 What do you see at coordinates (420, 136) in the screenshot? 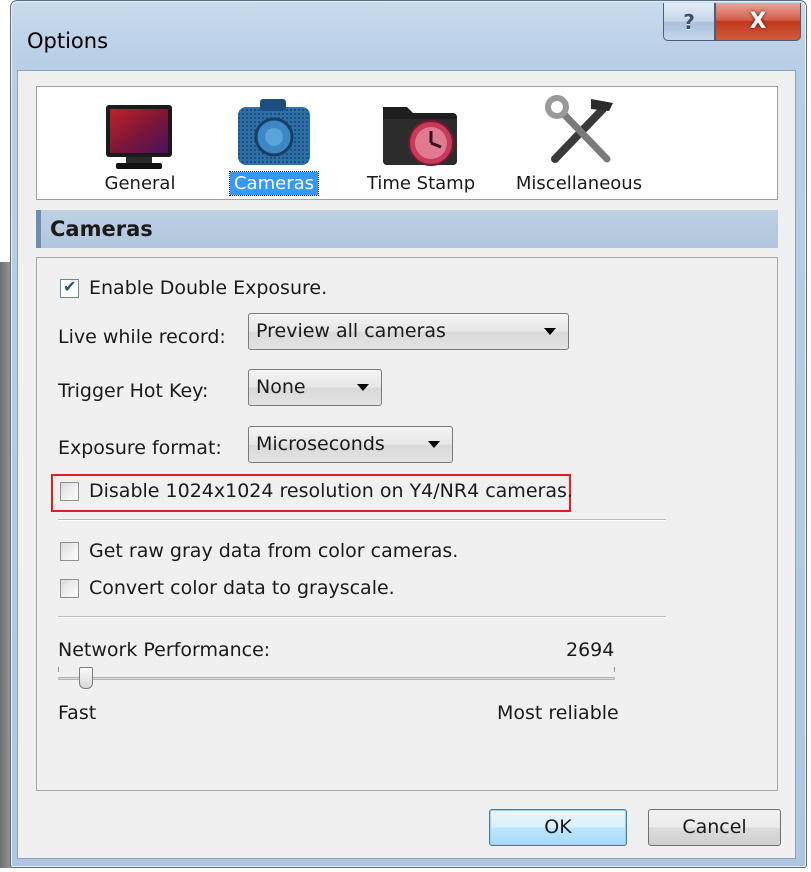
I see `clock-folder-icon` at bounding box center [420, 136].